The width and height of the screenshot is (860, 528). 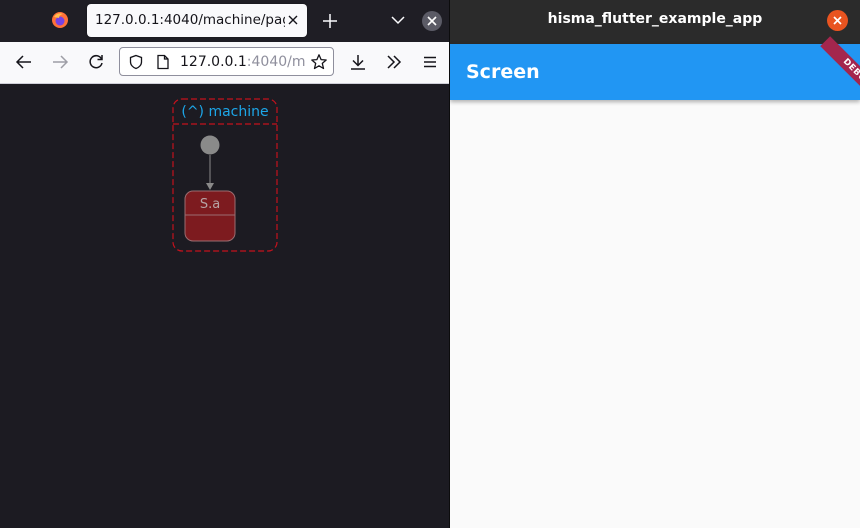 I want to click on shield-icon, so click(x=136, y=62).